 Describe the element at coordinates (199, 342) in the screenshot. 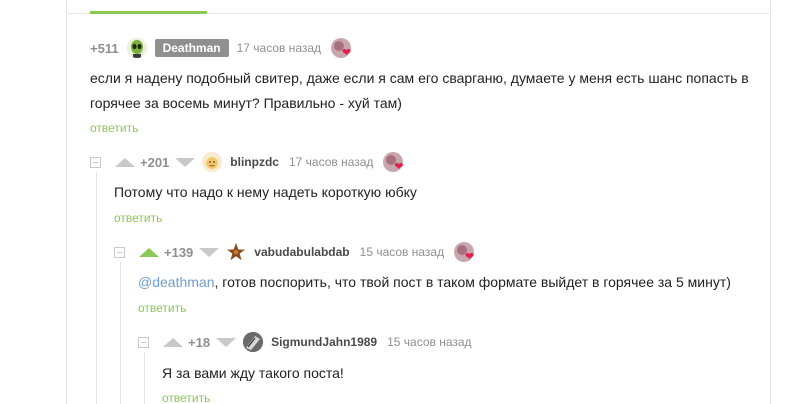

I see `comment-rating: +18` at that location.